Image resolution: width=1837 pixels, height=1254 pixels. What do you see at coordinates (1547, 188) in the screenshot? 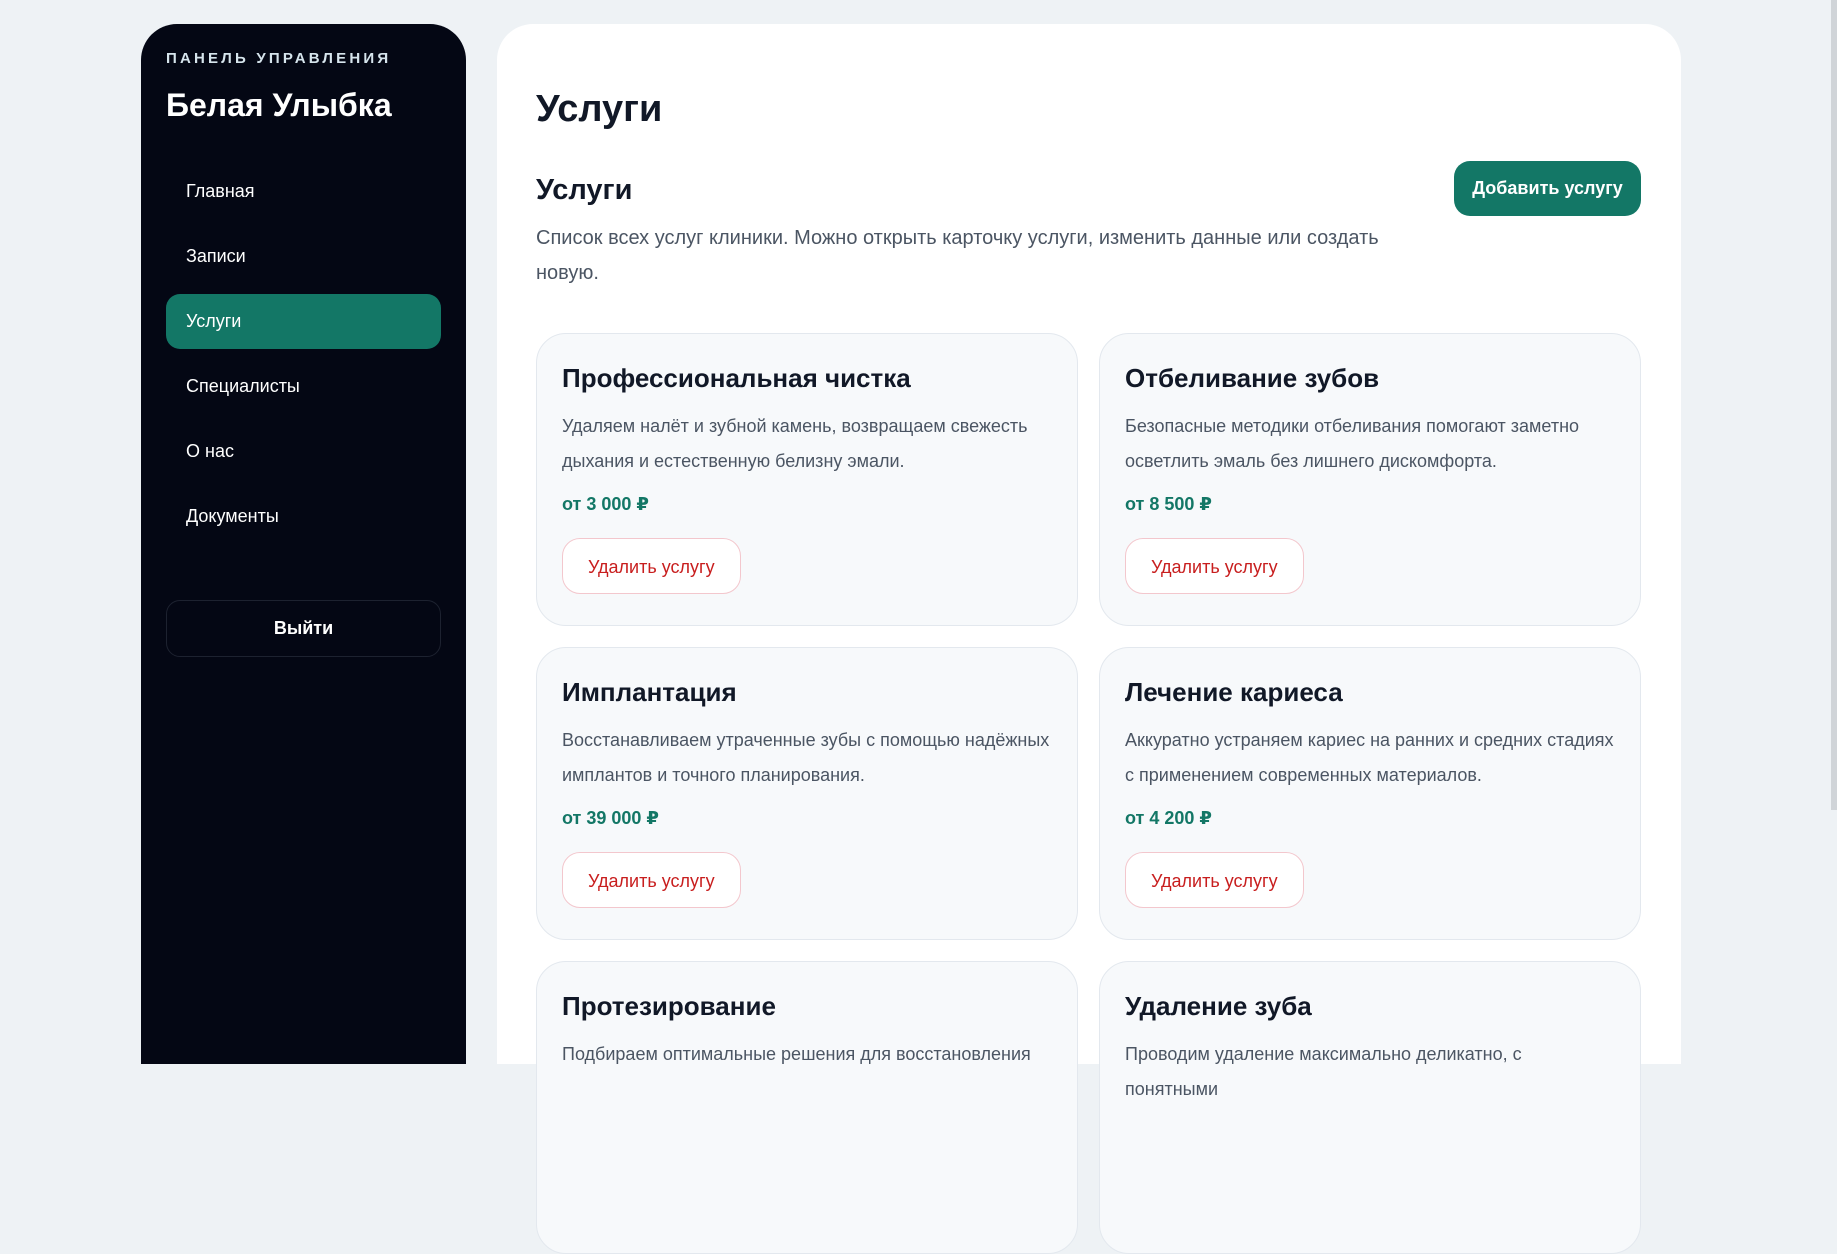
I see `add-service-button: Добавить услугу` at bounding box center [1547, 188].